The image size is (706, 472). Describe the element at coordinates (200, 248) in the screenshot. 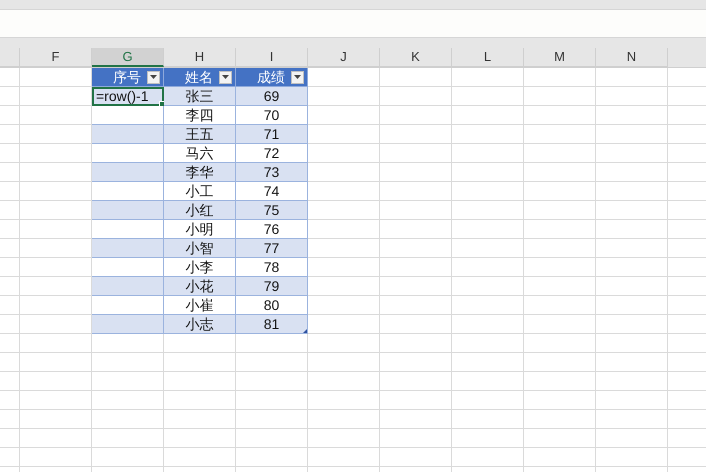

I see `table-cell: 小智` at that location.